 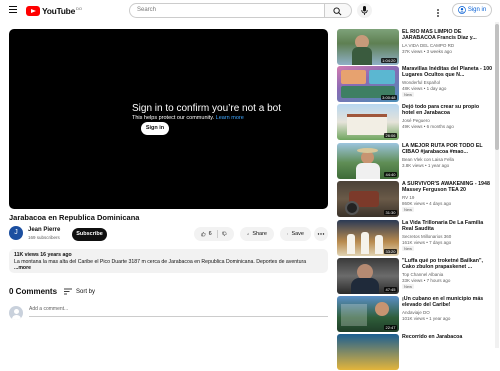 I want to click on more-vert-icon, so click(x=438, y=13).